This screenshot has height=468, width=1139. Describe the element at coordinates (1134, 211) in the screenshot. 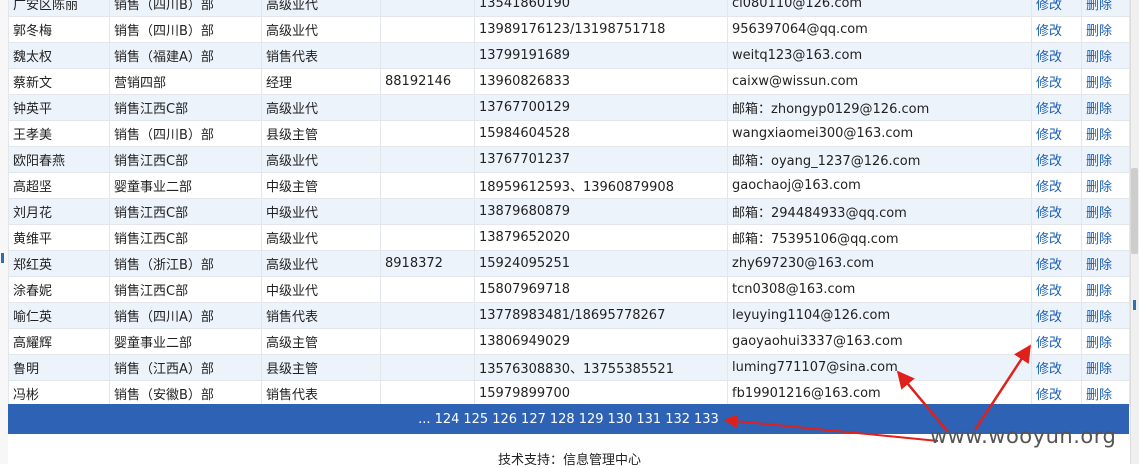

I see `scrollbar-thumb` at that location.